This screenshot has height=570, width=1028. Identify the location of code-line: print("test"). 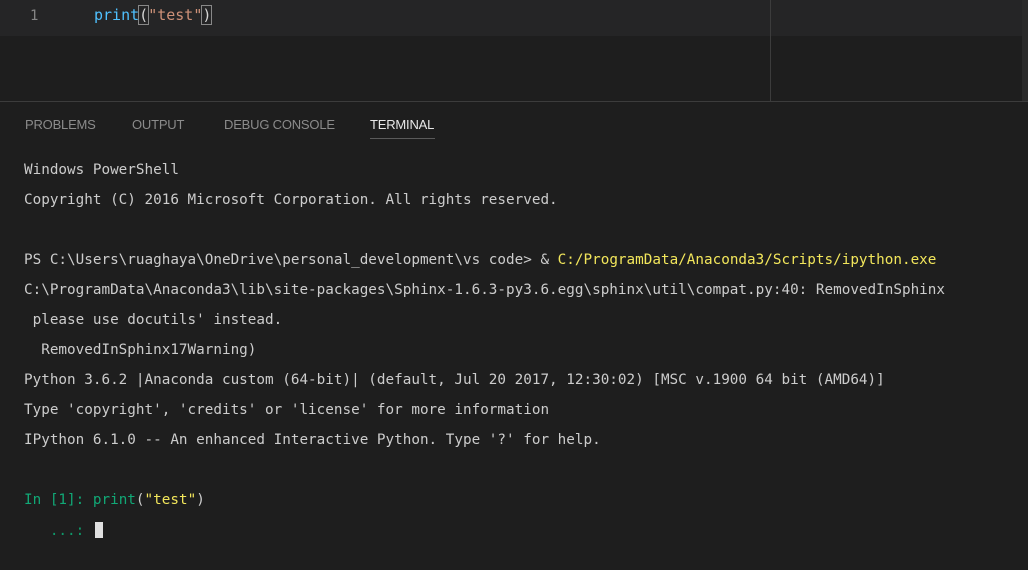
(153, 15).